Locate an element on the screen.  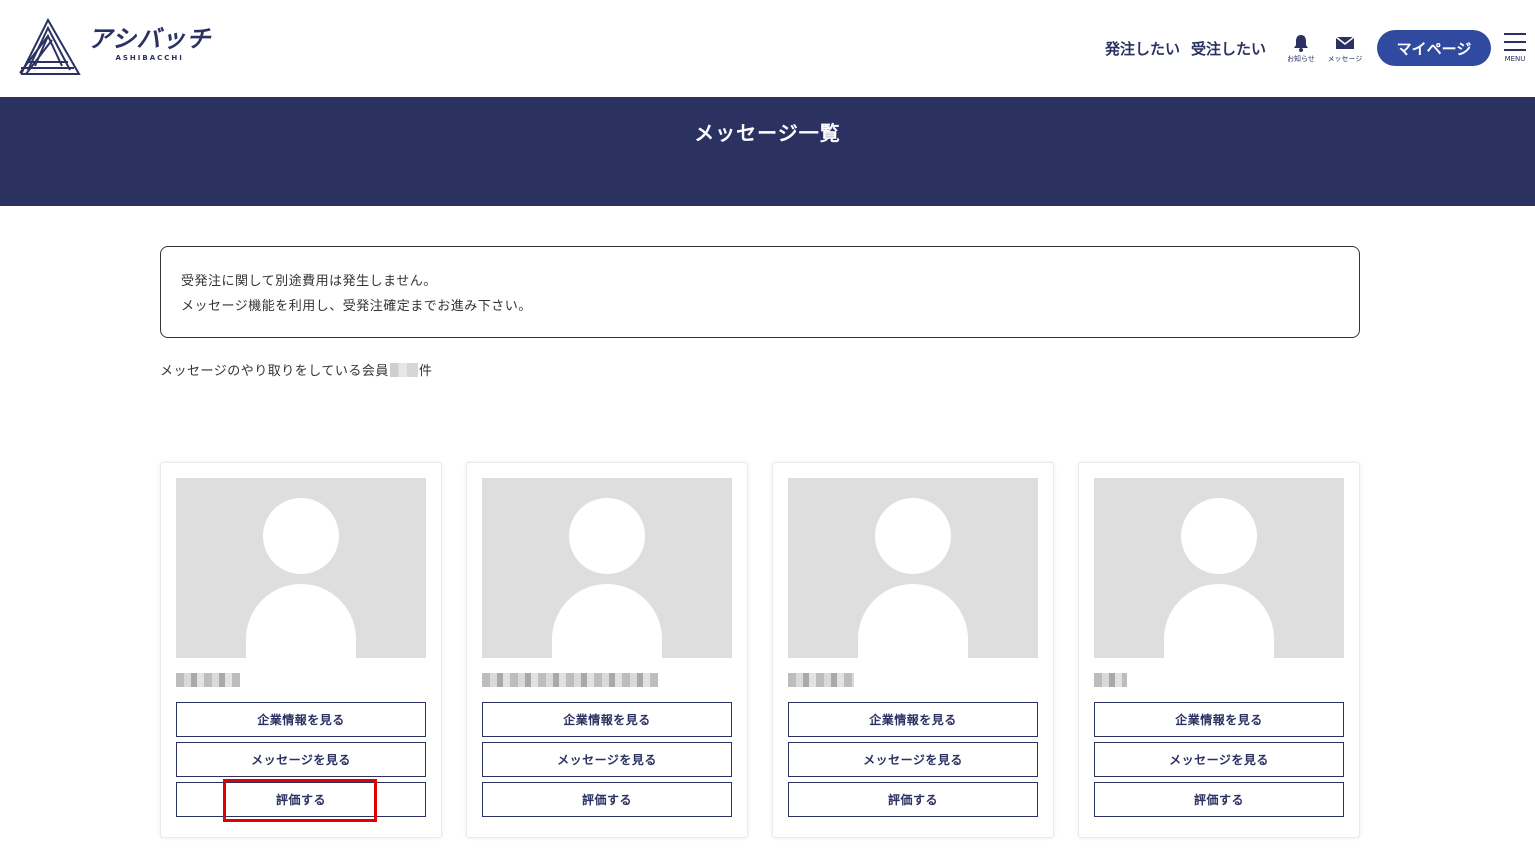
header-nav: 発注したい 受注したい お知らせ メッセージ マイページ MENU is located at coordinates (1320, 48).